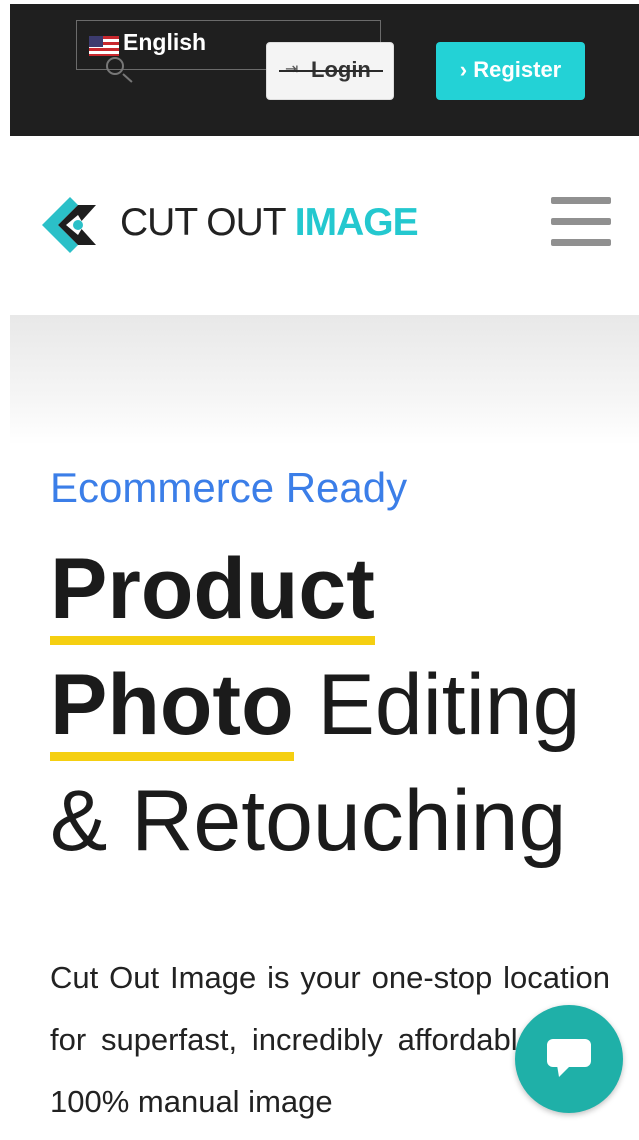  What do you see at coordinates (324, 380) in the screenshot?
I see `hero-background` at bounding box center [324, 380].